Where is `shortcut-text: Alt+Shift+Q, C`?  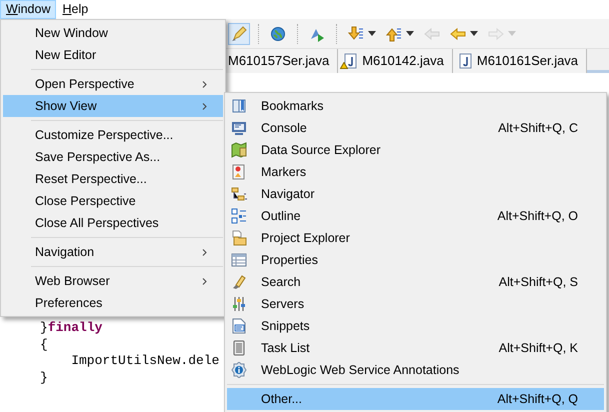
shortcut-text: Alt+Shift+Q, C is located at coordinates (538, 128).